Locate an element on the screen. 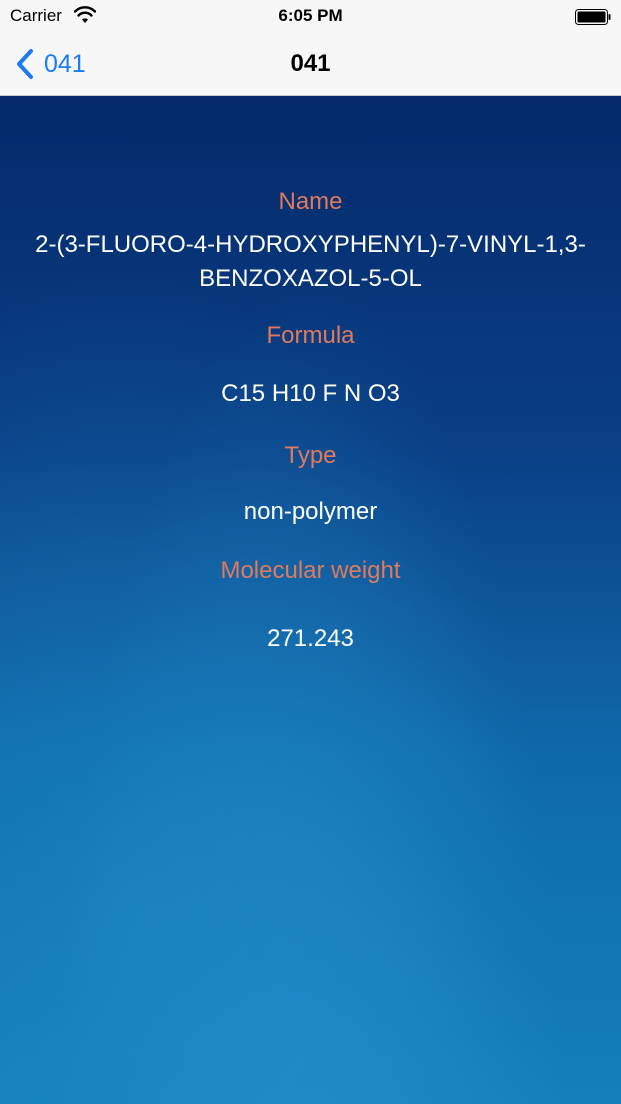 The height and width of the screenshot is (1104, 621). page-title: 041 is located at coordinates (310, 63).